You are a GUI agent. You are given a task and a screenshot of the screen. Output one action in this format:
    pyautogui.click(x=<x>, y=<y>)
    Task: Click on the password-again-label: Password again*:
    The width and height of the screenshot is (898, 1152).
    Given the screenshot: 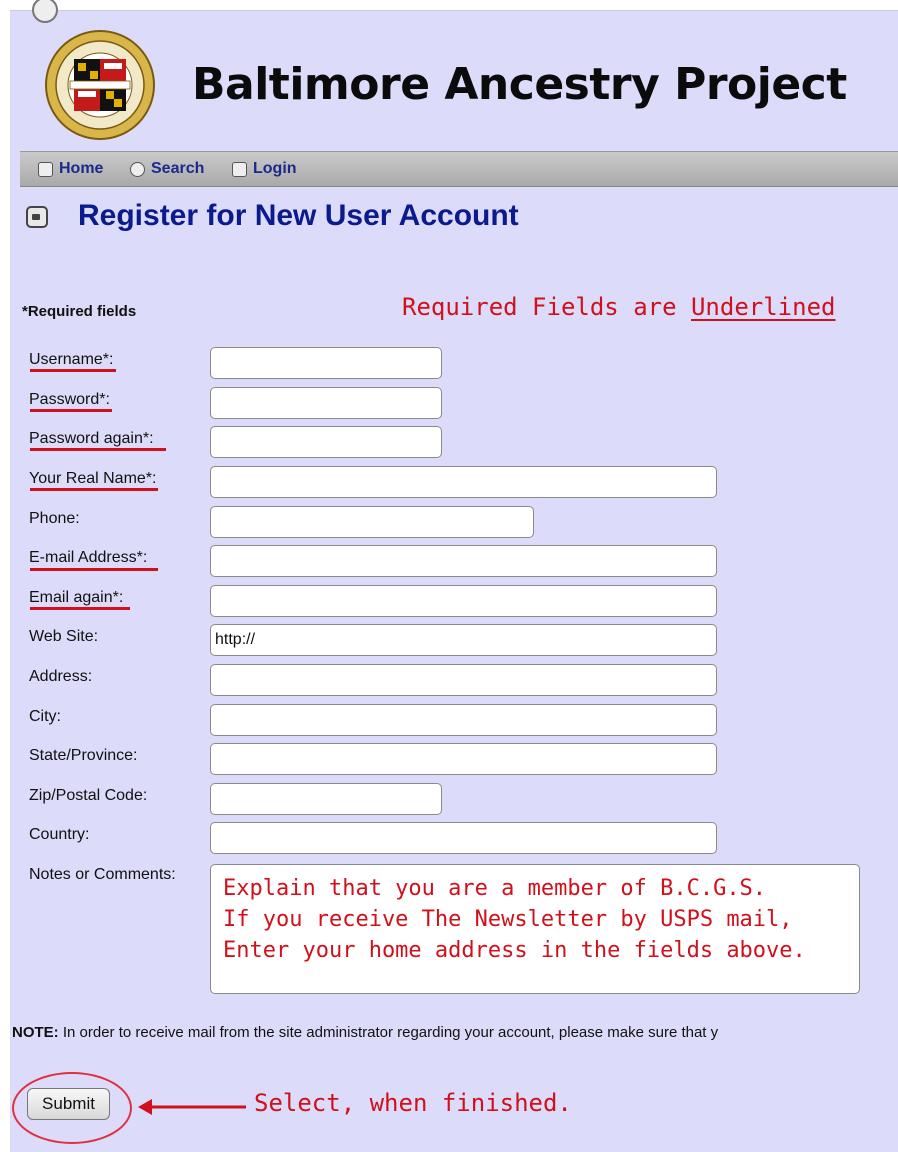 What is the action you would take?
    pyautogui.click(x=91, y=438)
    